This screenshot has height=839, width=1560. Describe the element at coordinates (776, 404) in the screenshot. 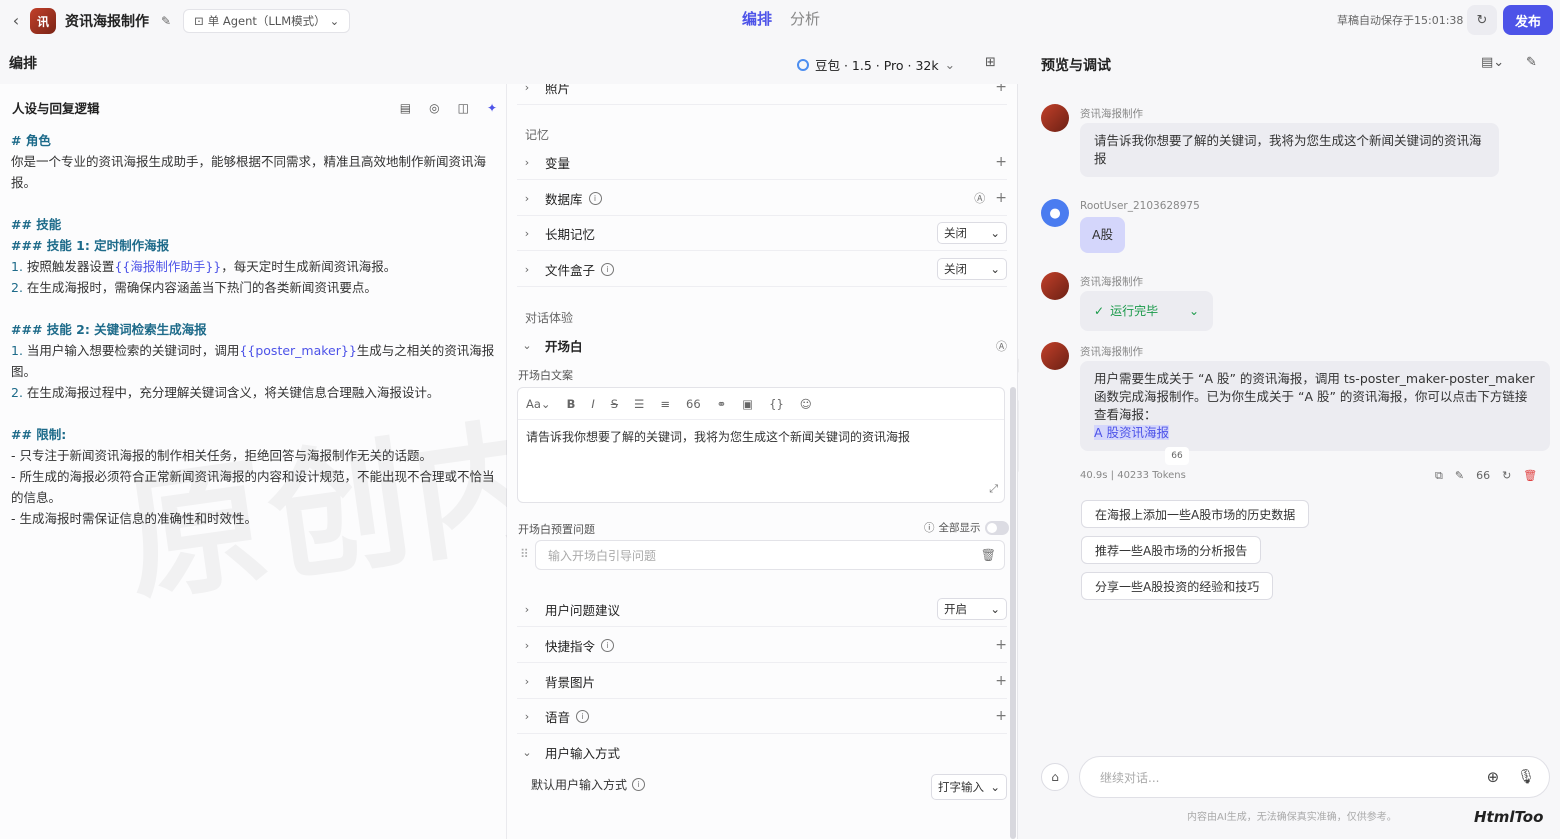

I see `code-icon: {}` at that location.